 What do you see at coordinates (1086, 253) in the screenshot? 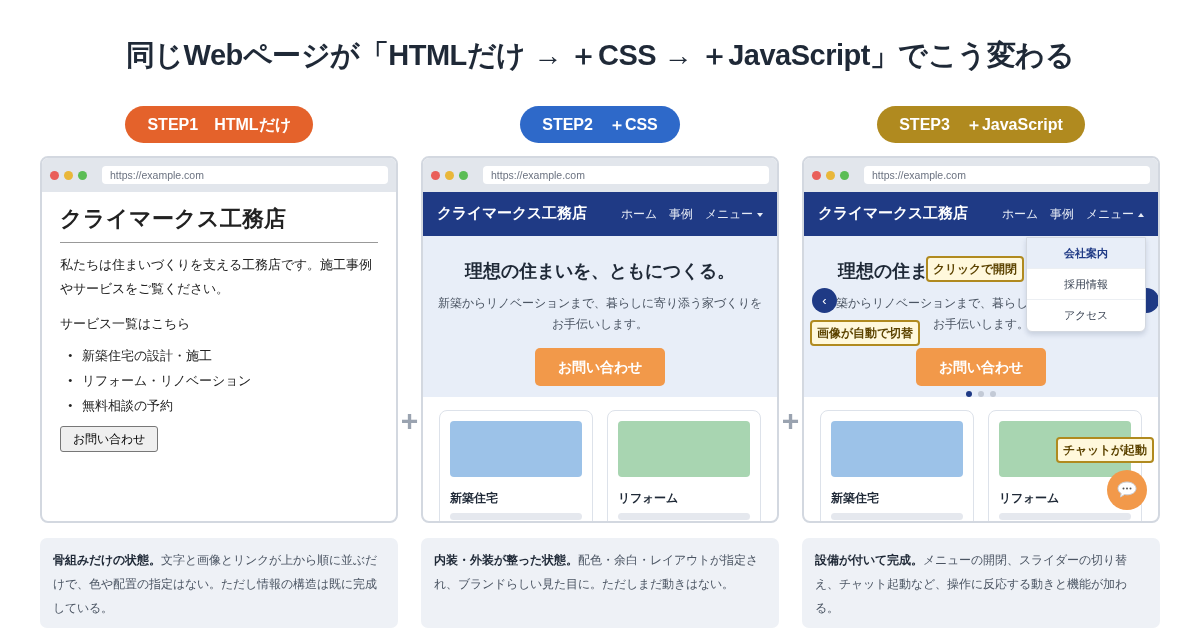
I see `menu-item: 会社案内` at bounding box center [1086, 253].